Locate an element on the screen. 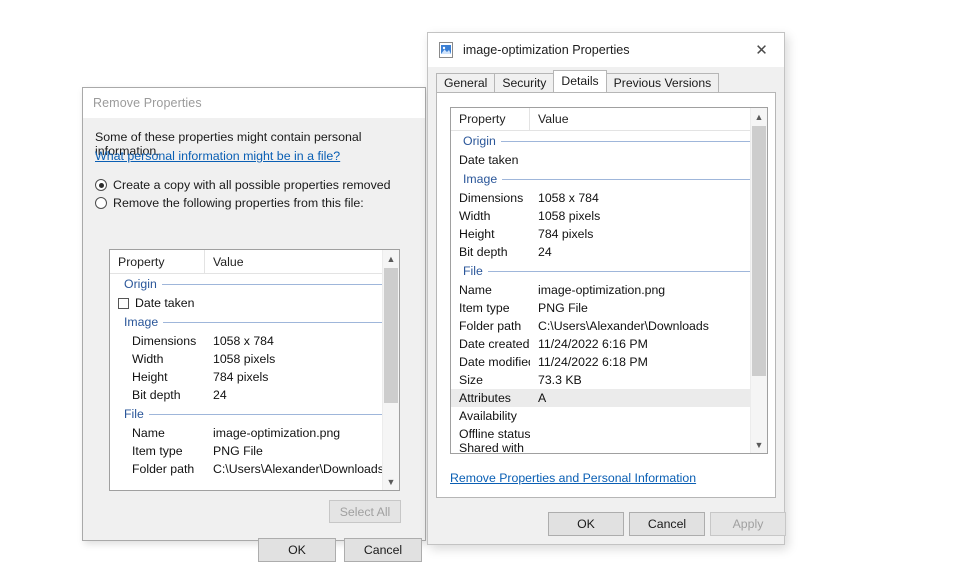 Image resolution: width=953 pixels, height=568 pixels. property-value-cell: 73.3 KB is located at coordinates (560, 380).